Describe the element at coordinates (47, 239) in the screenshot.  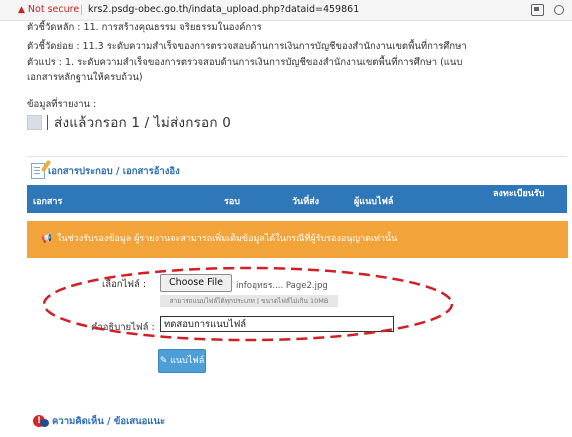
I see `megaphone-icon: 📢` at that location.